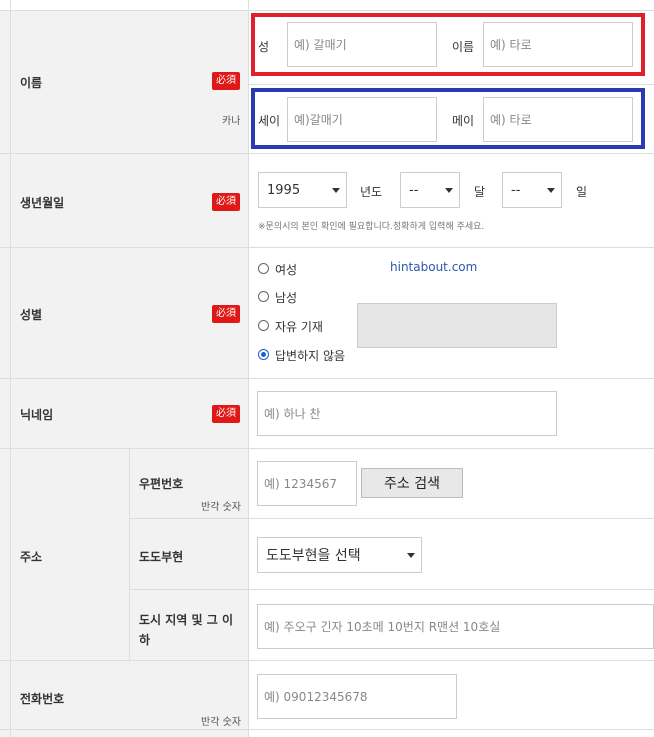  Describe the element at coordinates (516, 190) in the screenshot. I see `birth-day-value: --` at that location.